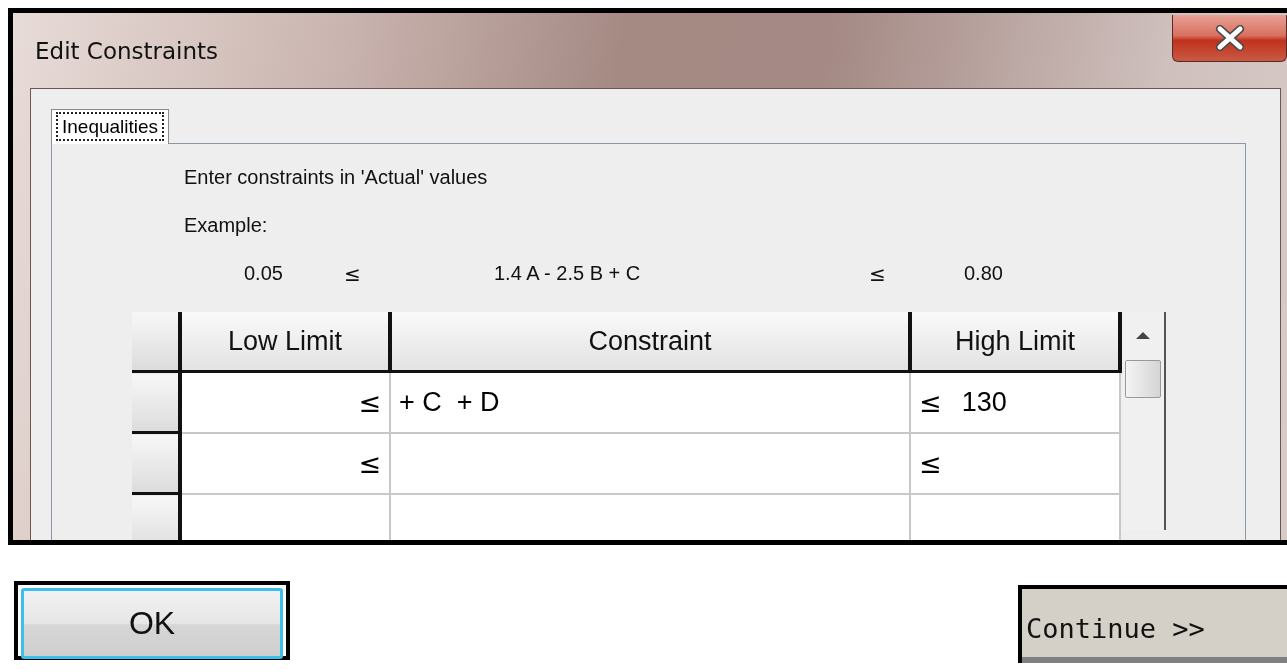  What do you see at coordinates (1143, 335) in the screenshot?
I see `scroll-up-icon` at bounding box center [1143, 335].